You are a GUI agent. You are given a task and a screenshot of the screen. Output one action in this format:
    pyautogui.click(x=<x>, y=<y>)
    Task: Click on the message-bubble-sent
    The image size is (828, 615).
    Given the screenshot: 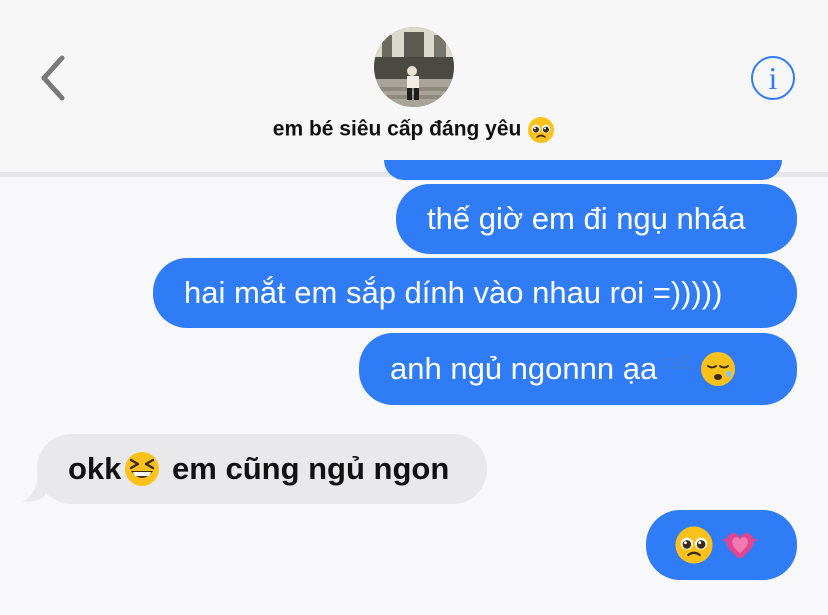 What is the action you would take?
    pyautogui.click(x=721, y=545)
    